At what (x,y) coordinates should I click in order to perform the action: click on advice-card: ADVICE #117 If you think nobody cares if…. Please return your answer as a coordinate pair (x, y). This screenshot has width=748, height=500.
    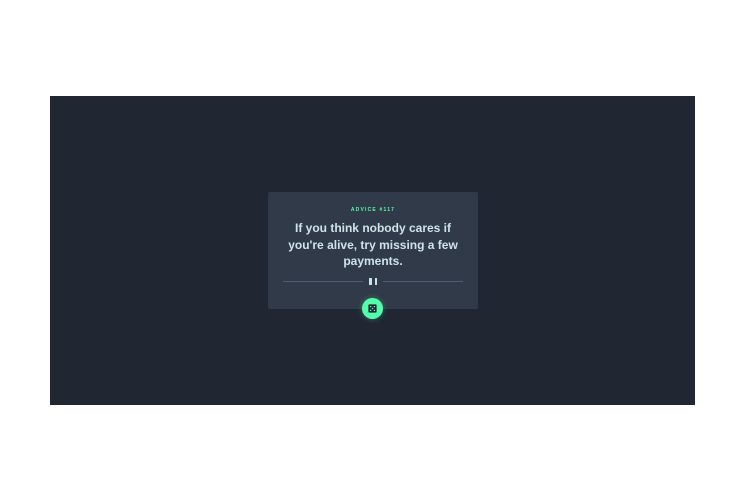
    Looking at the image, I should click on (373, 250).